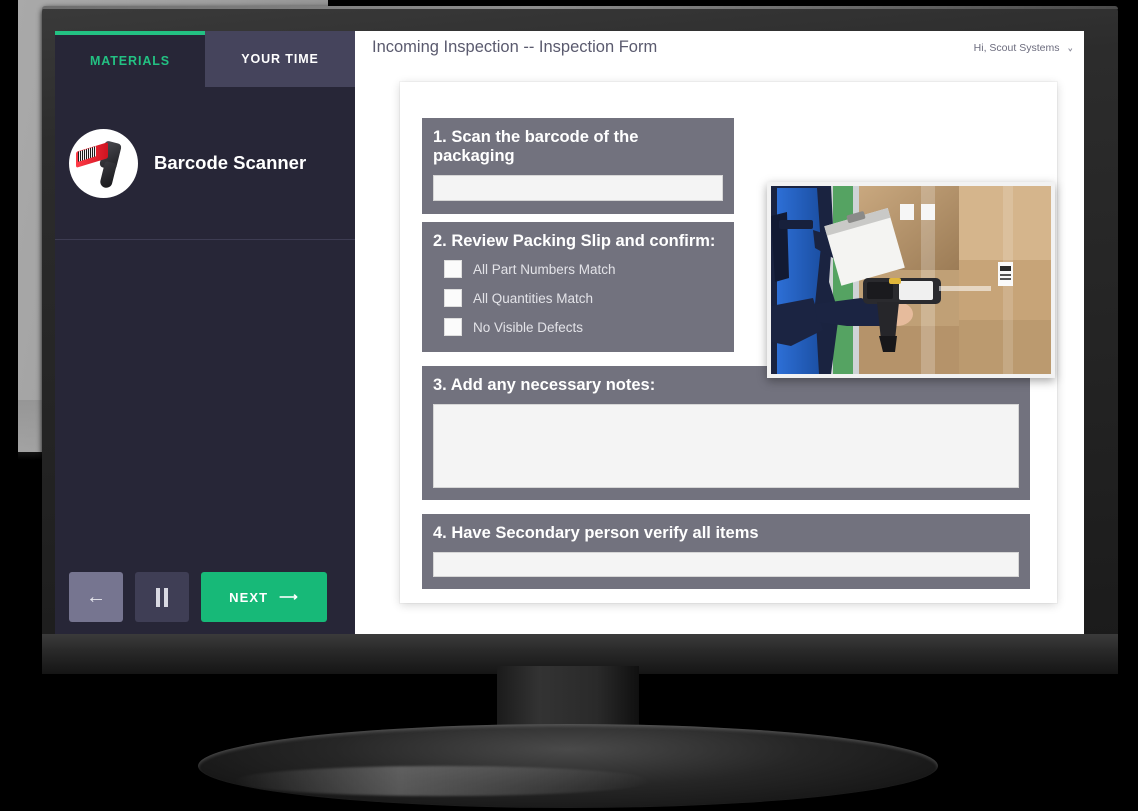  I want to click on tab-materials-label: MATERIALS, so click(130, 61).